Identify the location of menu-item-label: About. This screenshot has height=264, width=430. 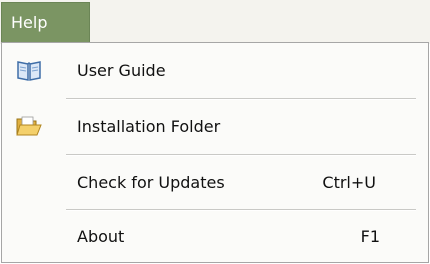
(101, 236).